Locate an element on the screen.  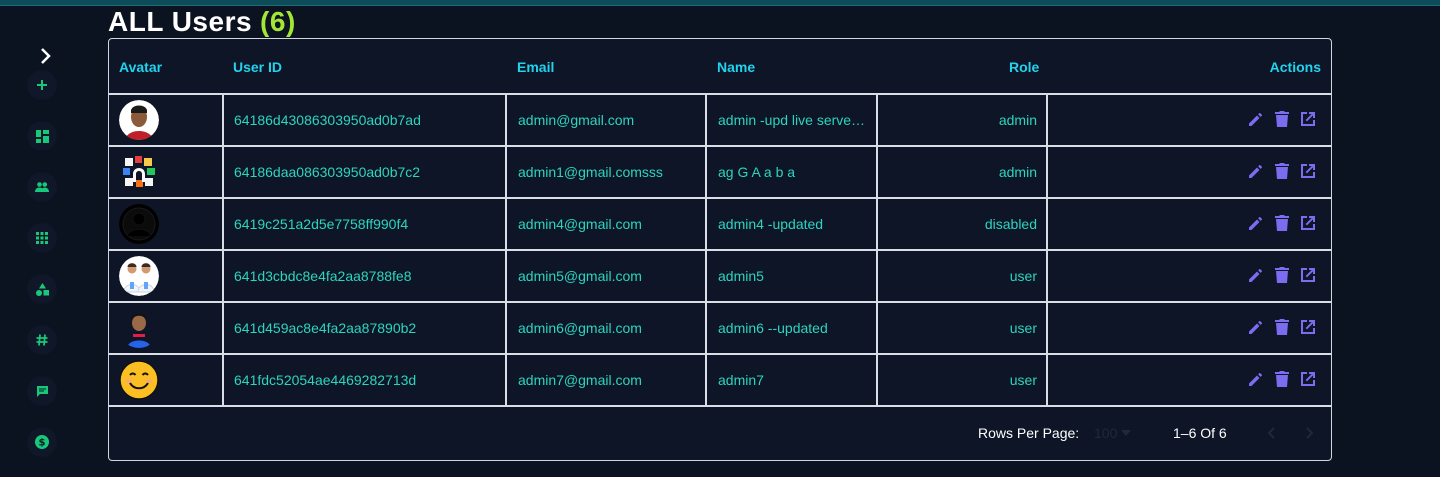
user-id-cell: 641fdc52054ae4469282713d is located at coordinates (325, 380).